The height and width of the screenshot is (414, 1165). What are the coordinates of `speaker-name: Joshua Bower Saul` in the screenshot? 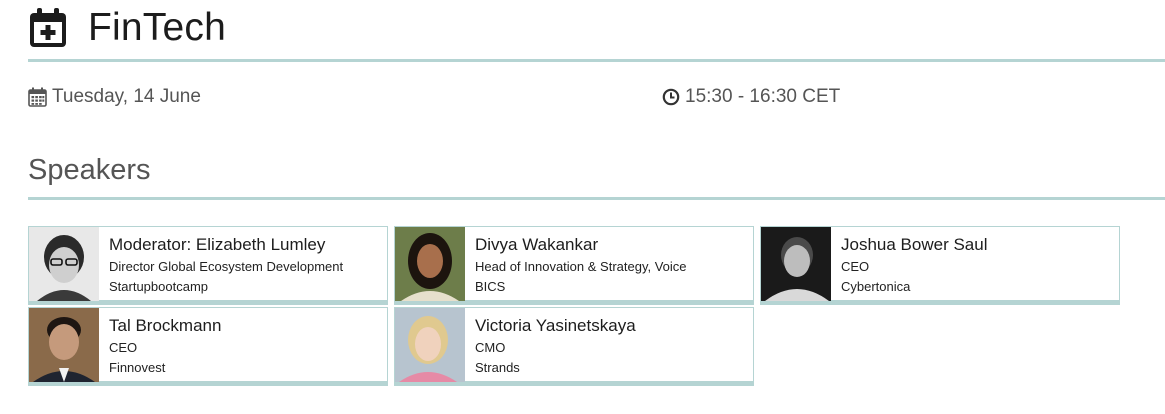 It's located at (914, 244).